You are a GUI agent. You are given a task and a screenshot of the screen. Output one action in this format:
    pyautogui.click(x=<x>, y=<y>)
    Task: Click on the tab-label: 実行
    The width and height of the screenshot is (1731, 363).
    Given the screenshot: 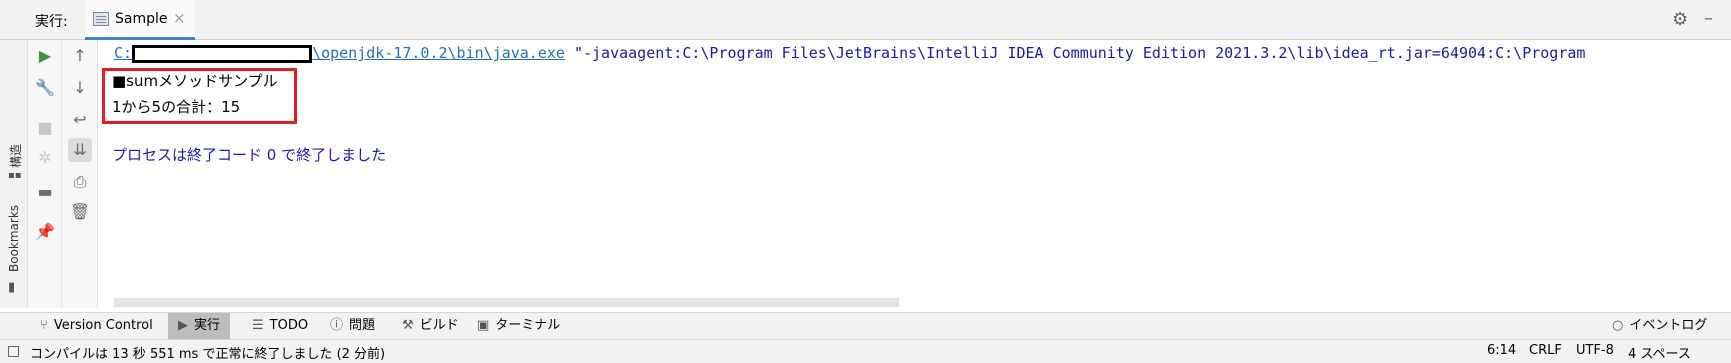 What is the action you would take?
    pyautogui.click(x=207, y=325)
    